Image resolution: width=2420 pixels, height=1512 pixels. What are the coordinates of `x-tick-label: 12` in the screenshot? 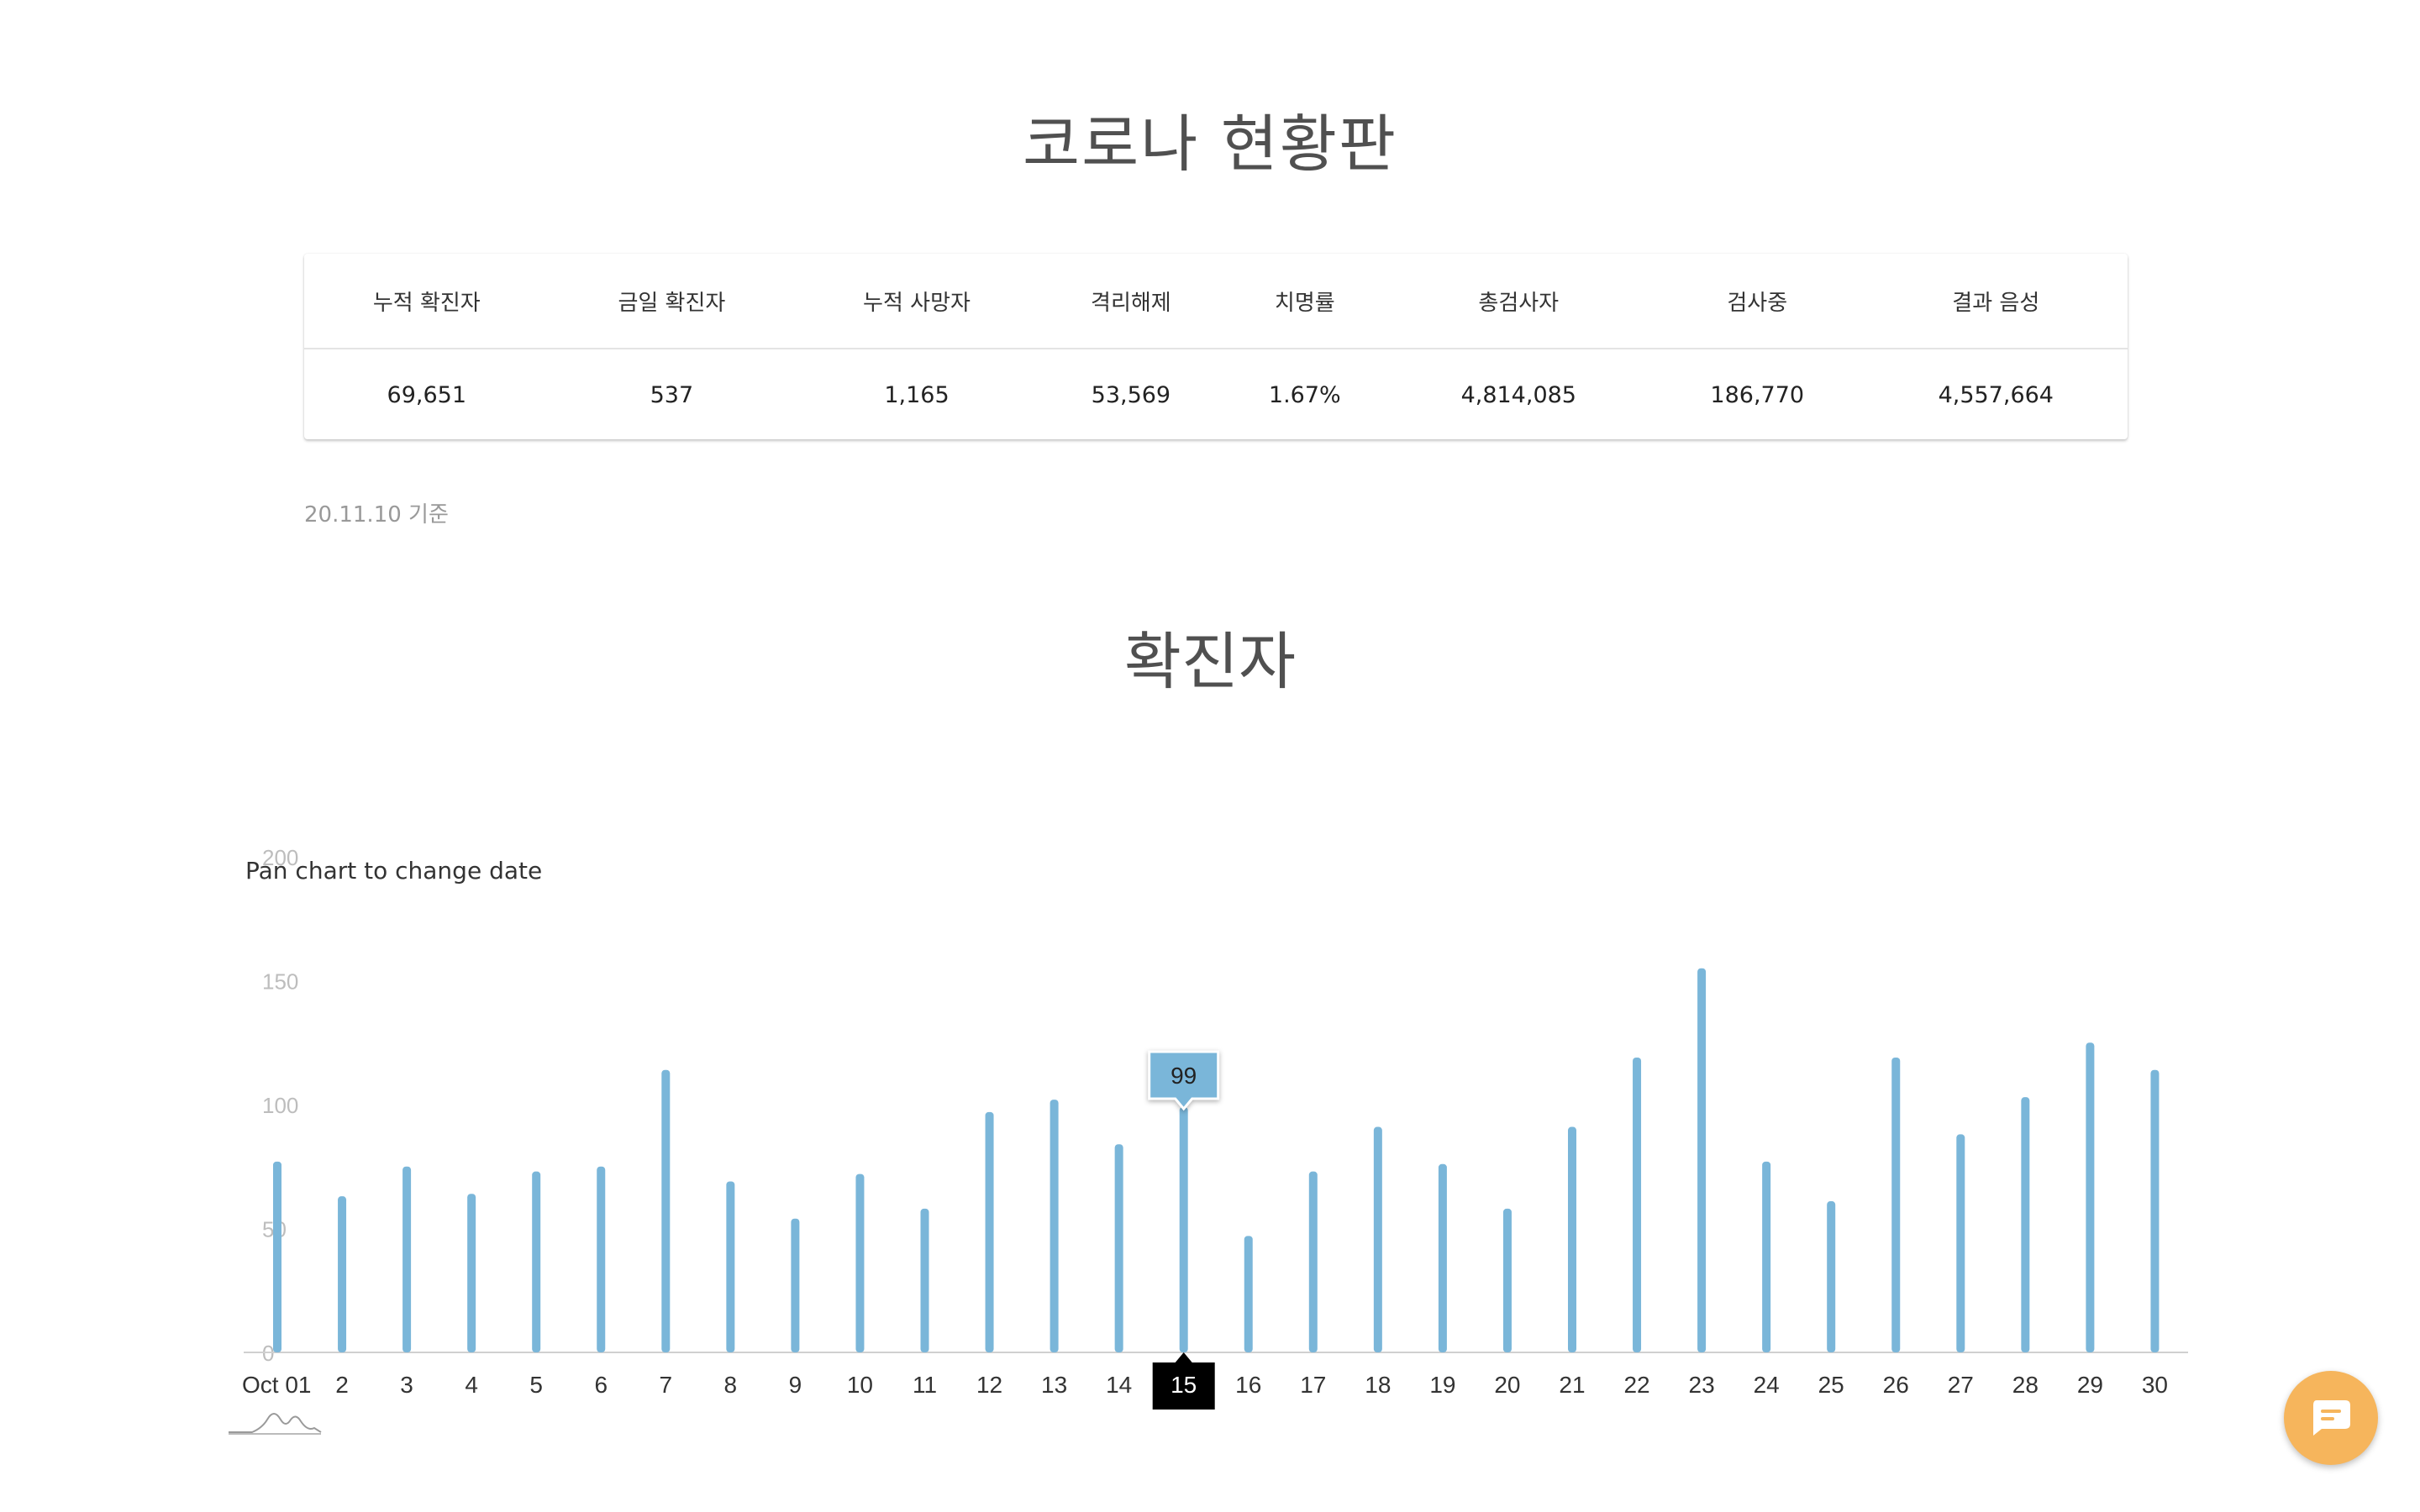 It's located at (989, 1385).